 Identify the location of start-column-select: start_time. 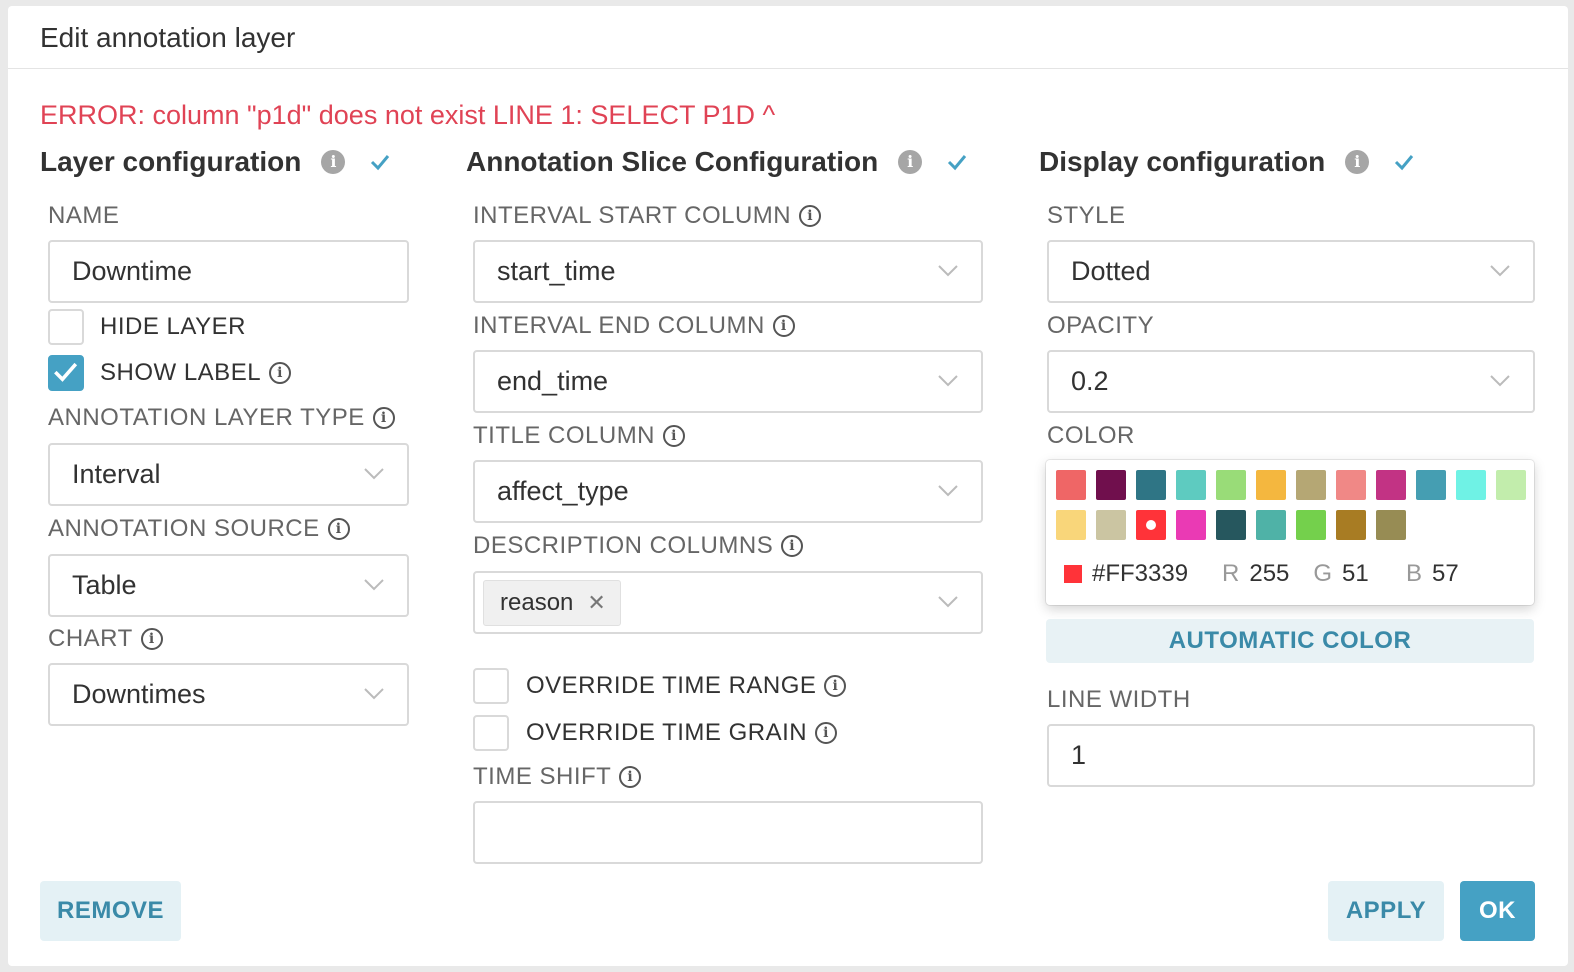
(728, 271).